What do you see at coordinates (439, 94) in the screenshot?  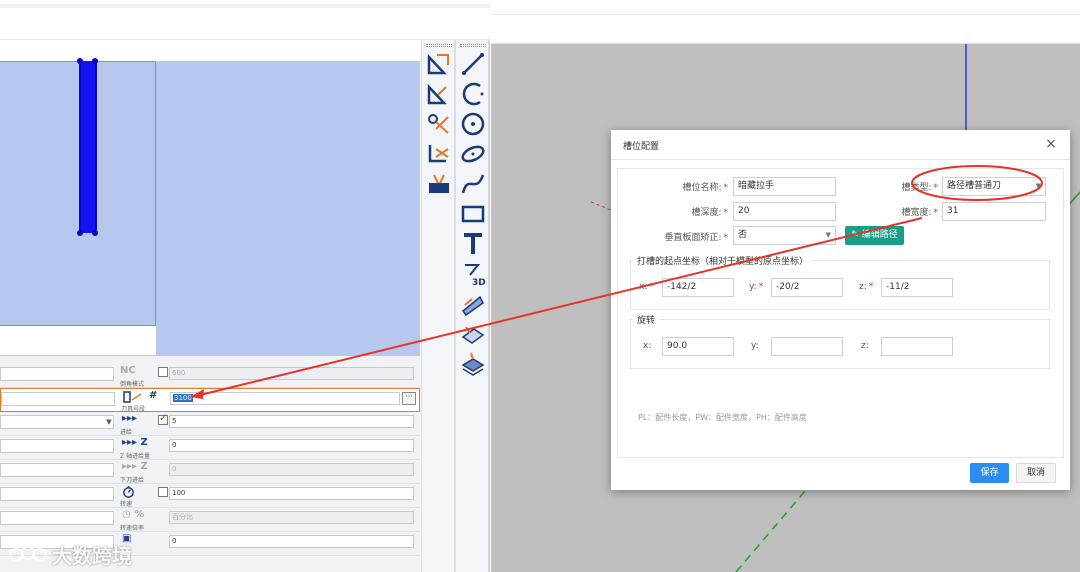 I see `angle-tool-icon` at bounding box center [439, 94].